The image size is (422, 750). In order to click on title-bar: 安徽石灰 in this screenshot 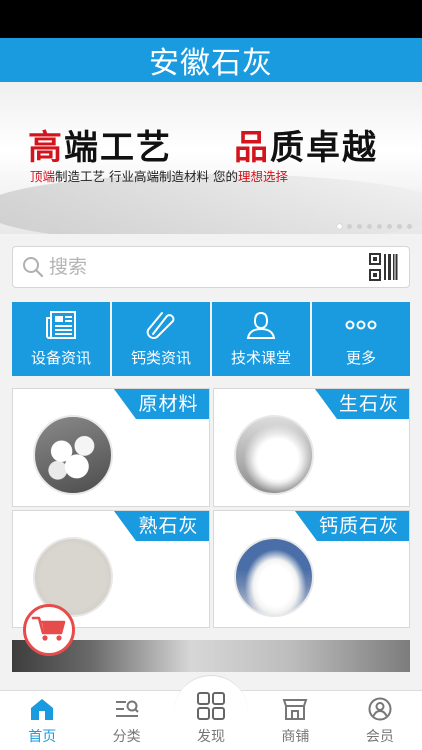, I will do `click(211, 60)`.